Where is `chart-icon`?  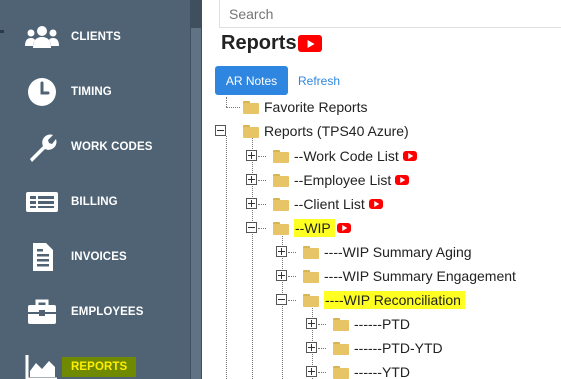
chart-icon is located at coordinates (42, 365).